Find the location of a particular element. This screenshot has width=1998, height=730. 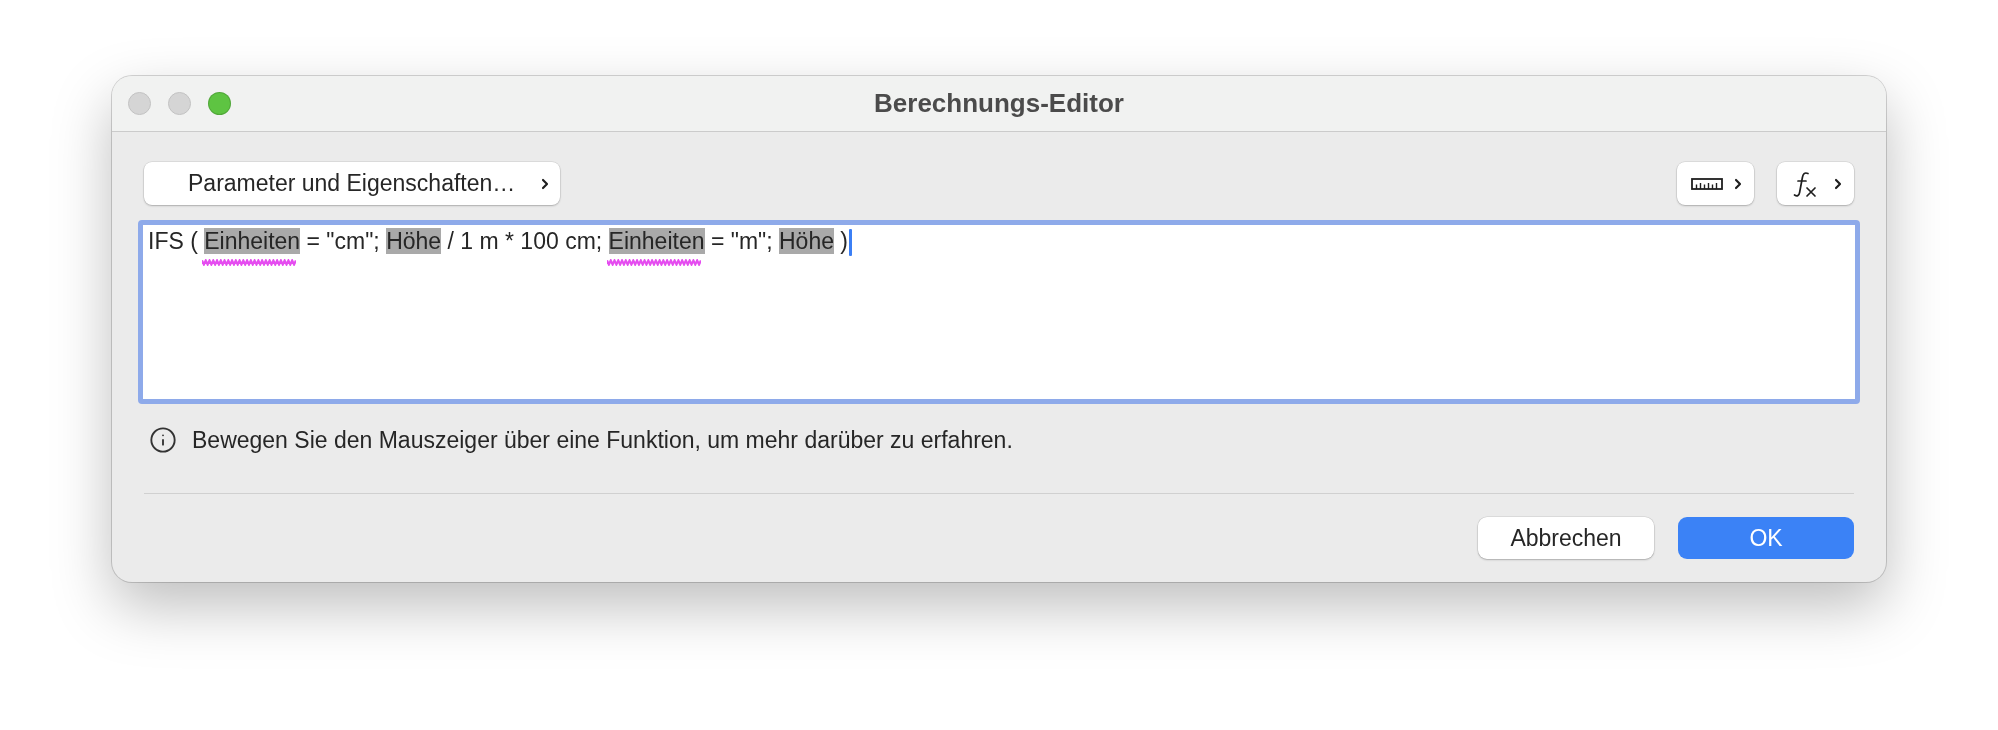

formula-text: = "m"; is located at coordinates (741, 241).